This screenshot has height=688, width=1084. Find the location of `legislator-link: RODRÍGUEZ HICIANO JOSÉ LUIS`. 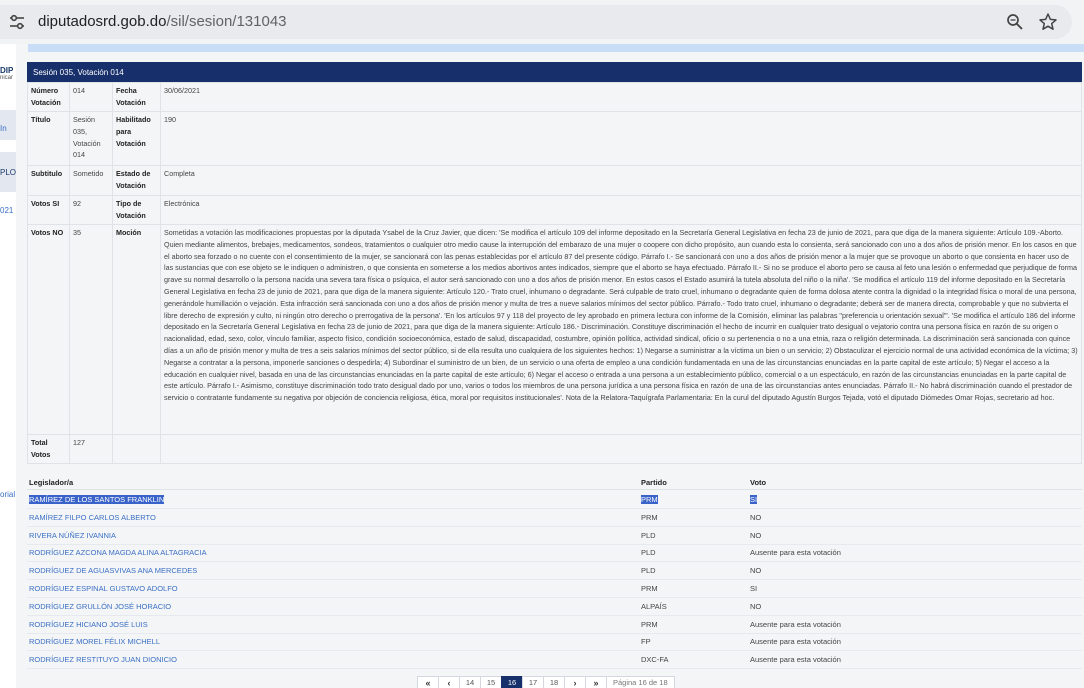

legislator-link: RODRÍGUEZ HICIANO JOSÉ LUIS is located at coordinates (88, 624).